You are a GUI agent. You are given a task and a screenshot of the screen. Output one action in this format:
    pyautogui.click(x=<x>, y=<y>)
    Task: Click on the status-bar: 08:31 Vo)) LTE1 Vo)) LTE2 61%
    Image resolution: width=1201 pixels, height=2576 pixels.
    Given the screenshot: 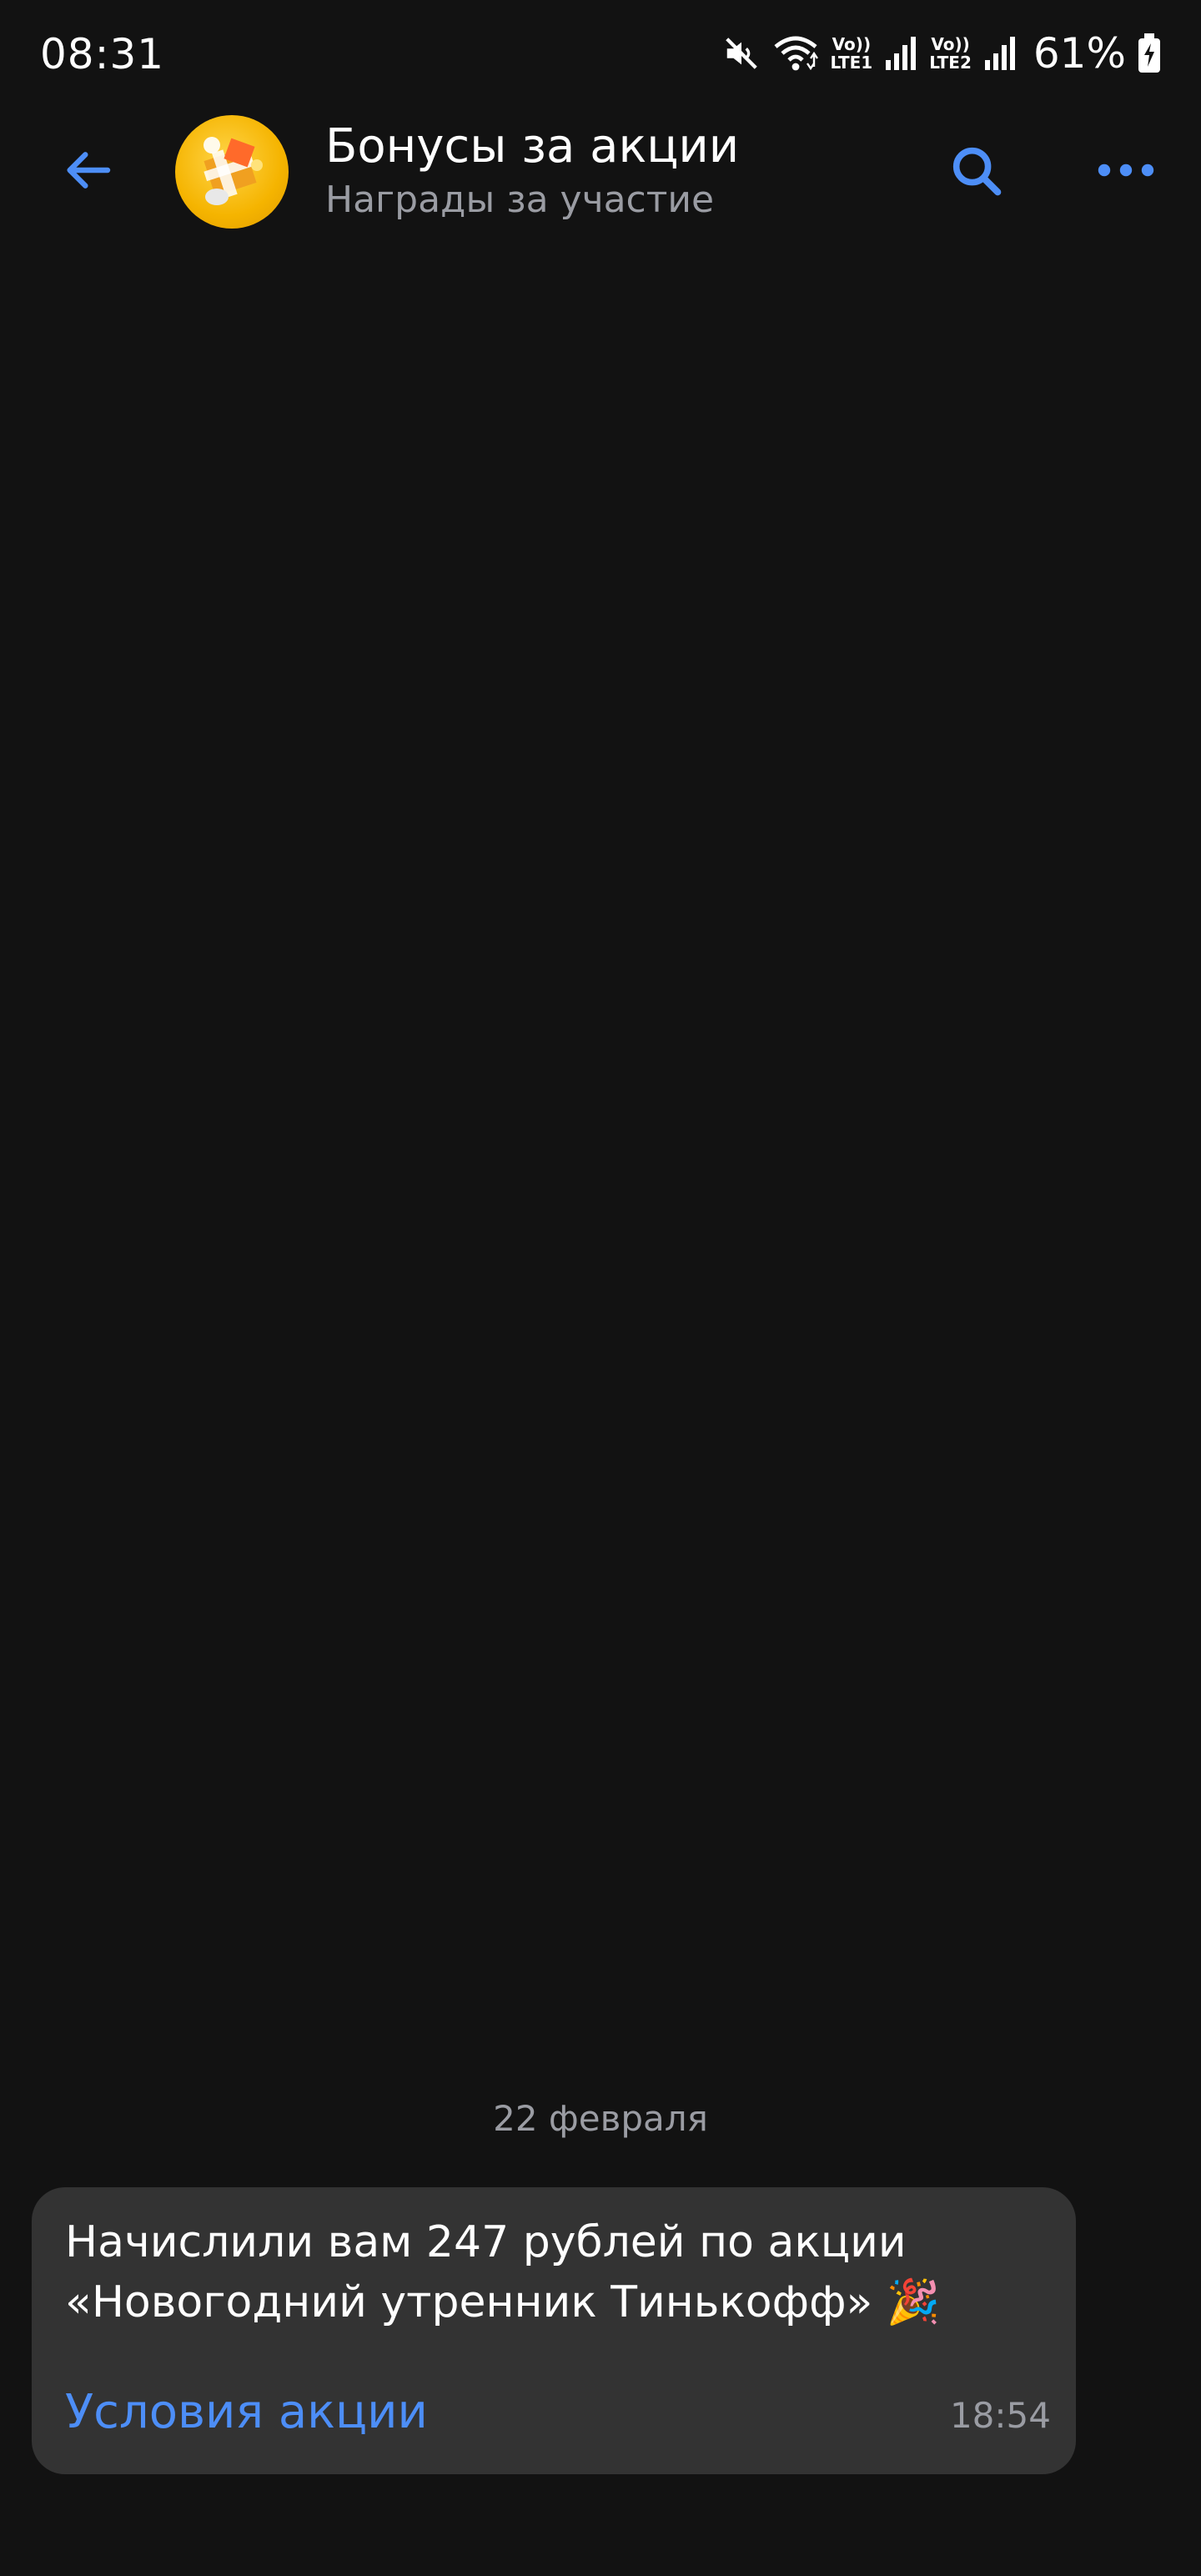 What is the action you would take?
    pyautogui.click(x=601, y=54)
    